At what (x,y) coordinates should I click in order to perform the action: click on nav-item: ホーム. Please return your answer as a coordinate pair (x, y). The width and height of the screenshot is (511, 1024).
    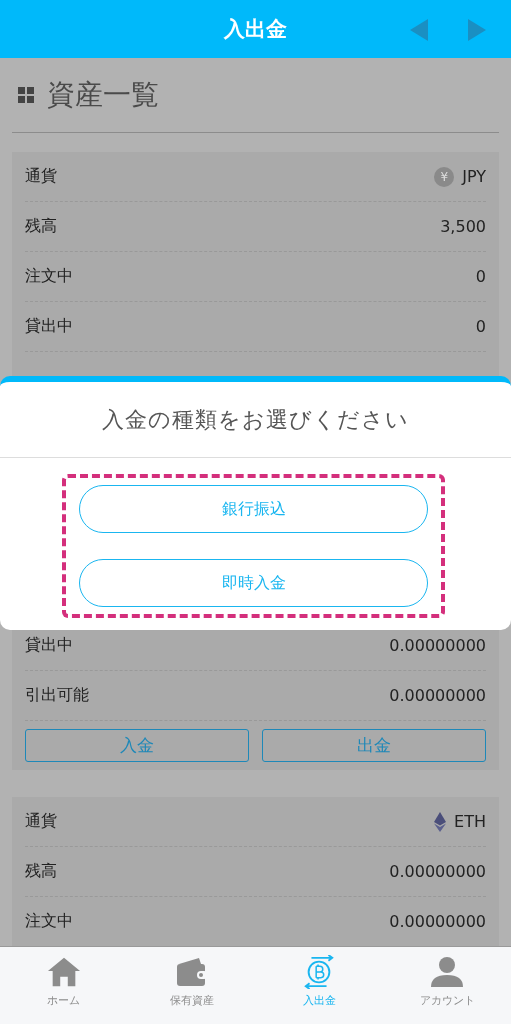
    Looking at the image, I should click on (64, 985).